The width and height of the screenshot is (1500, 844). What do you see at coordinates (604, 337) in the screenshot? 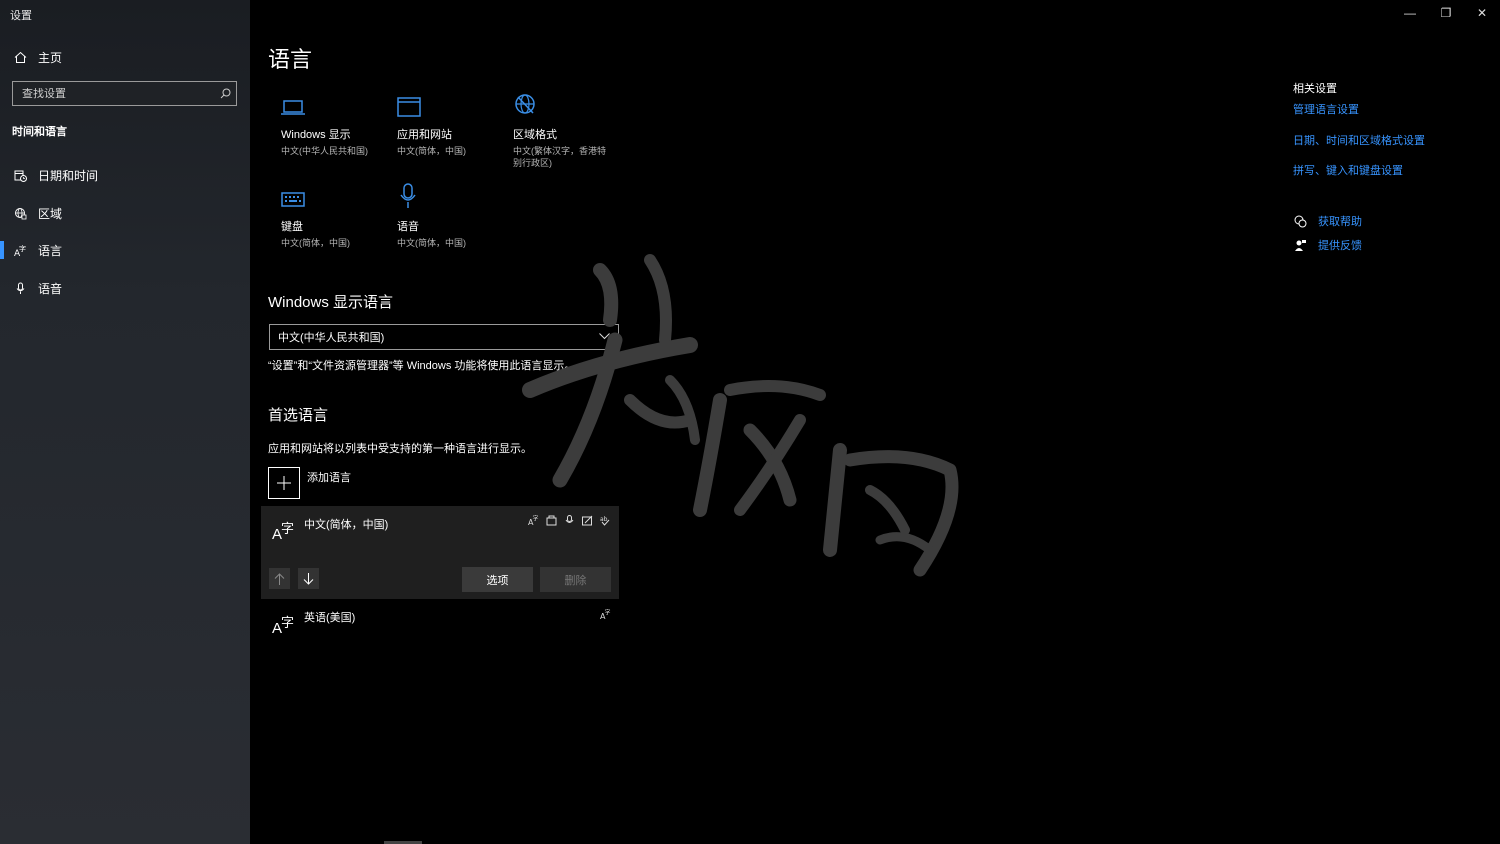
I see `chevron-down-icon` at bounding box center [604, 337].